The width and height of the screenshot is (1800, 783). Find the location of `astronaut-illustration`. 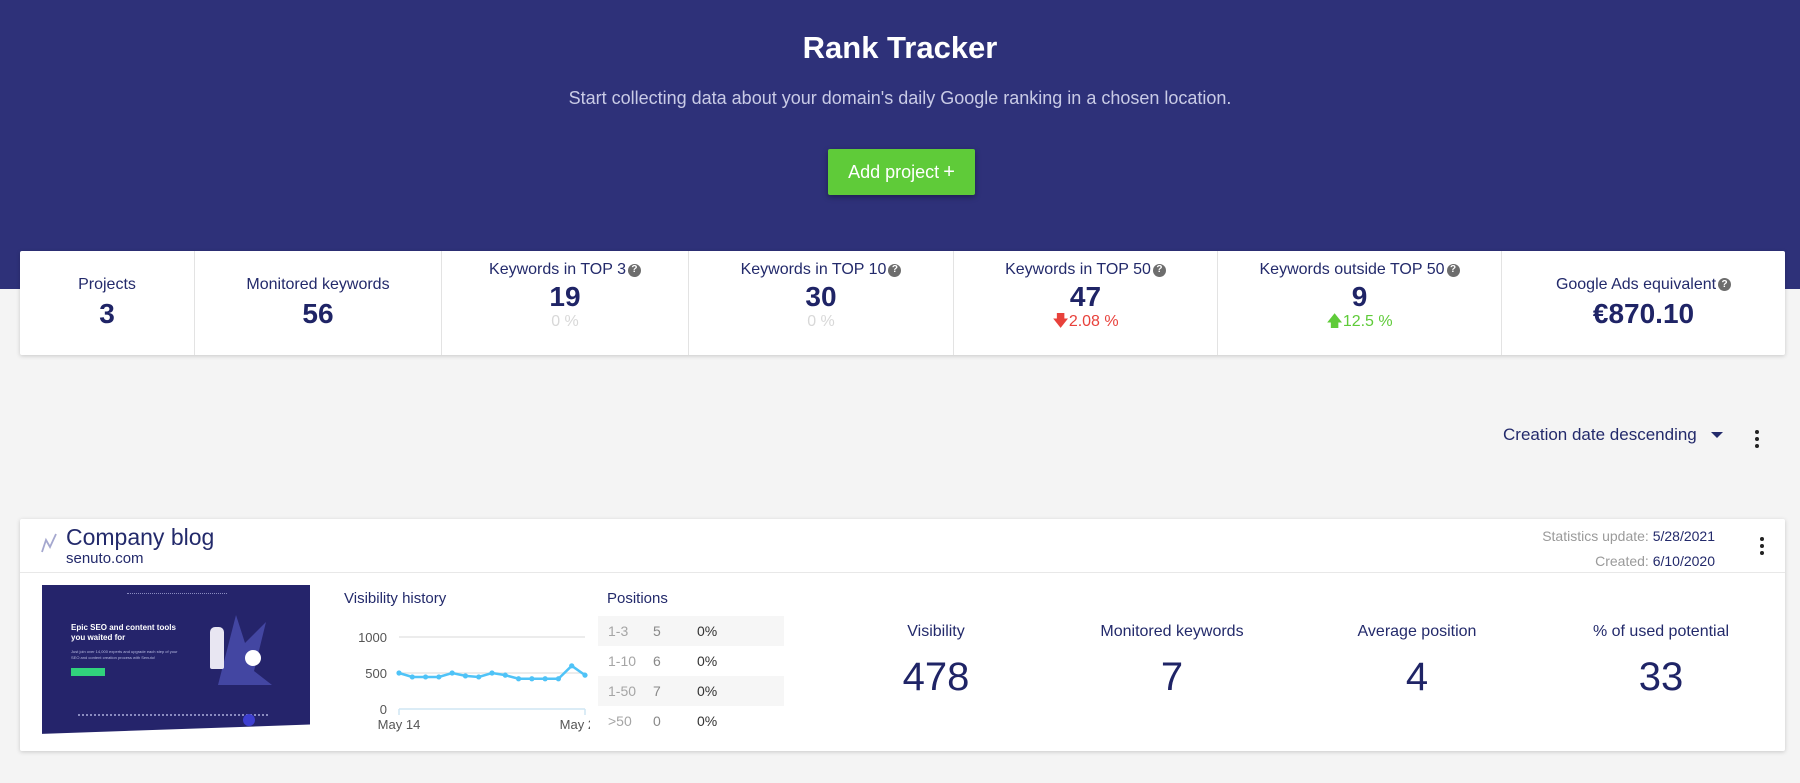

astronaut-illustration is located at coordinates (217, 648).